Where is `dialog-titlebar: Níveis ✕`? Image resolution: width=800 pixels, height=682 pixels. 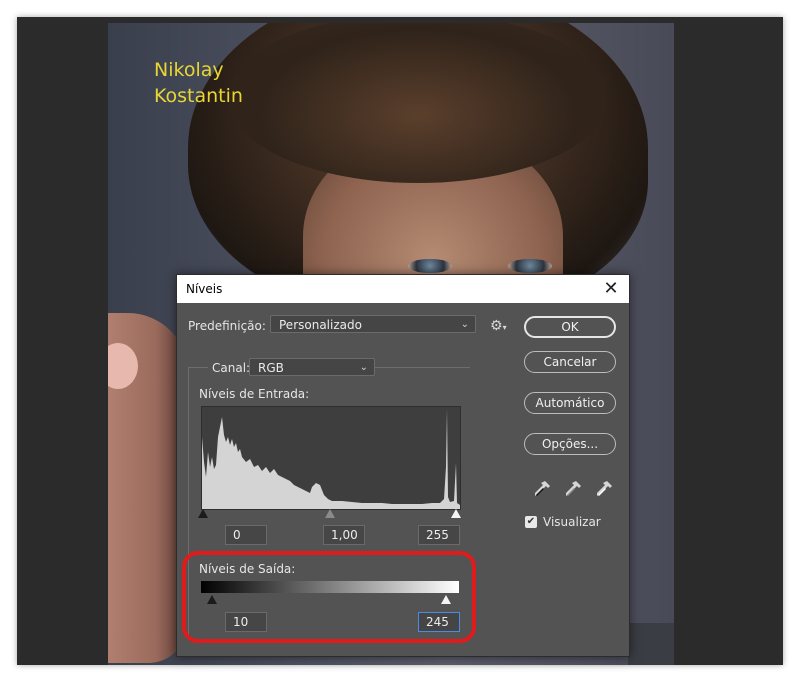 dialog-titlebar: Níveis ✕ is located at coordinates (403, 289).